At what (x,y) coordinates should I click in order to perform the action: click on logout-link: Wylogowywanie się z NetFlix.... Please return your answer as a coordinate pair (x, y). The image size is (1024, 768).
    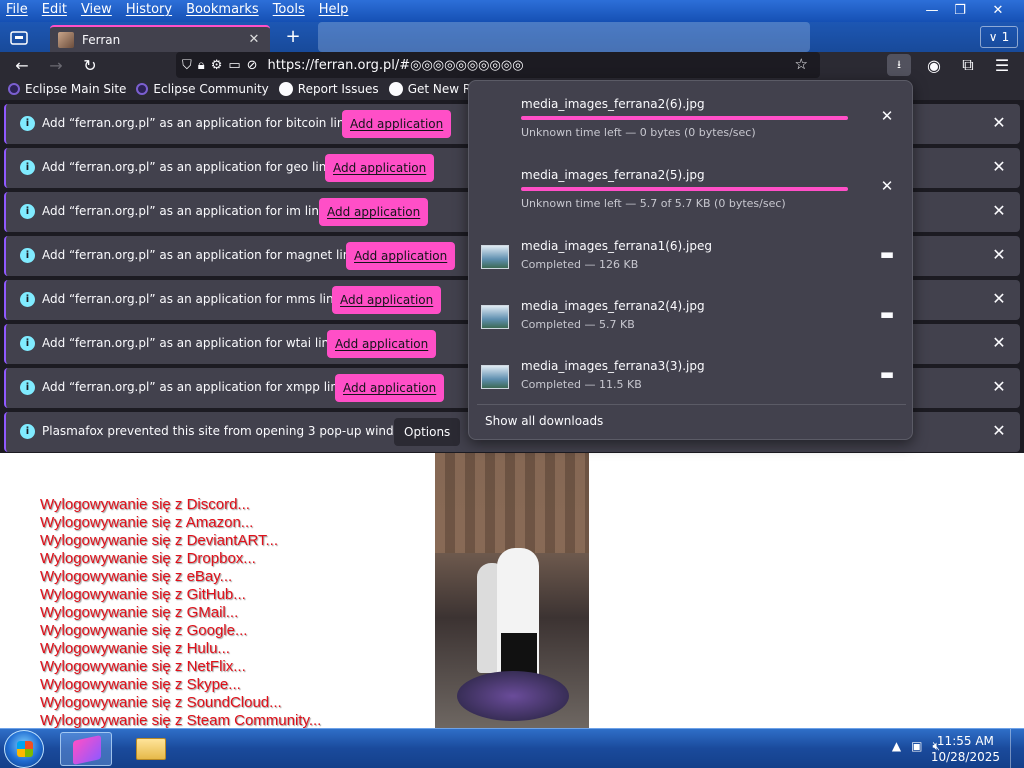
    Looking at the image, I should click on (180, 667).